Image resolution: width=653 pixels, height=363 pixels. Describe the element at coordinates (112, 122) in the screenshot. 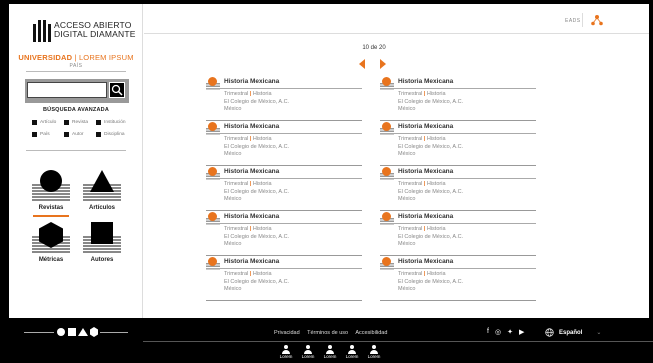

I see `filter-institucion: Institución` at that location.